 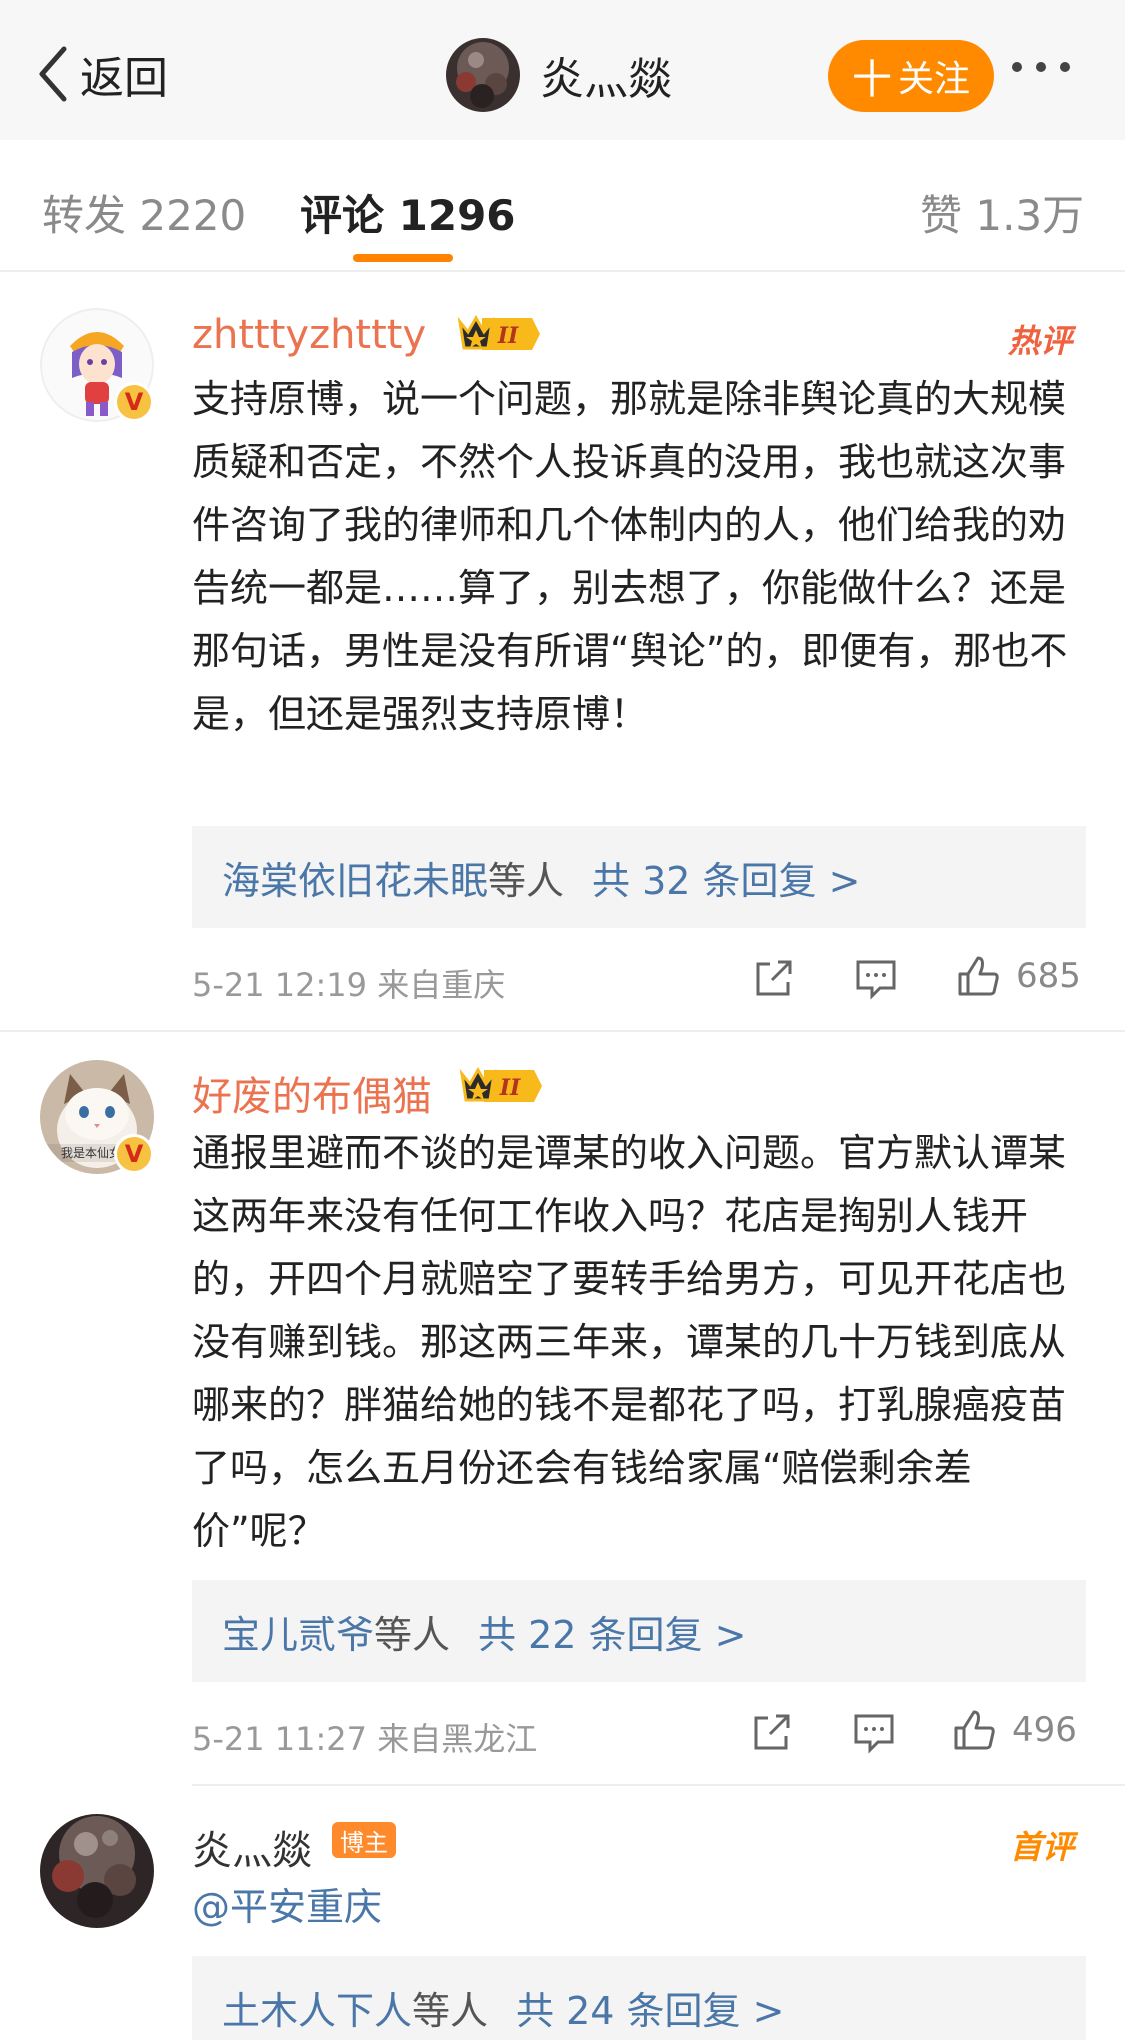 What do you see at coordinates (365, 1739) in the screenshot?
I see `comment-meta: 5-21 11:27 来自黑龙江` at bounding box center [365, 1739].